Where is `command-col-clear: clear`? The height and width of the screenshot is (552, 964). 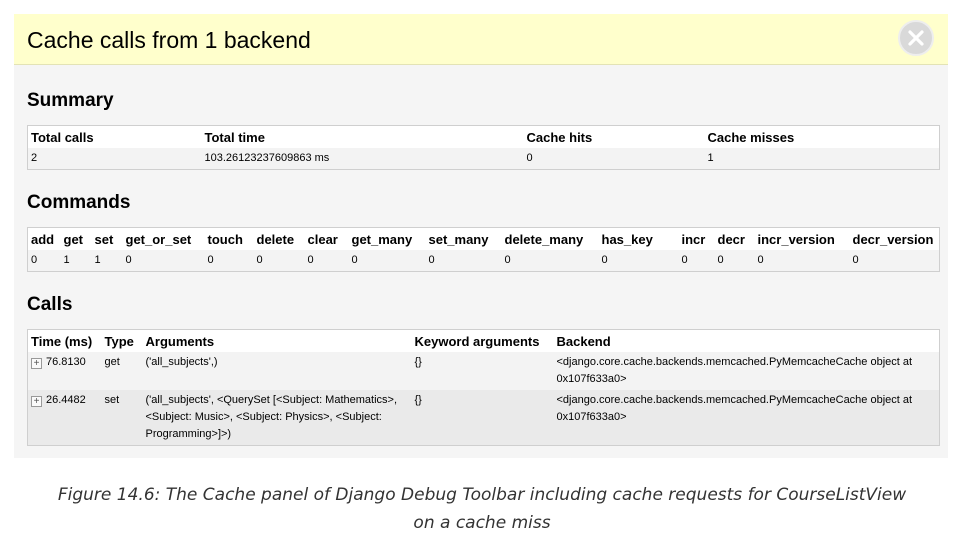 command-col-clear: clear is located at coordinates (322, 239).